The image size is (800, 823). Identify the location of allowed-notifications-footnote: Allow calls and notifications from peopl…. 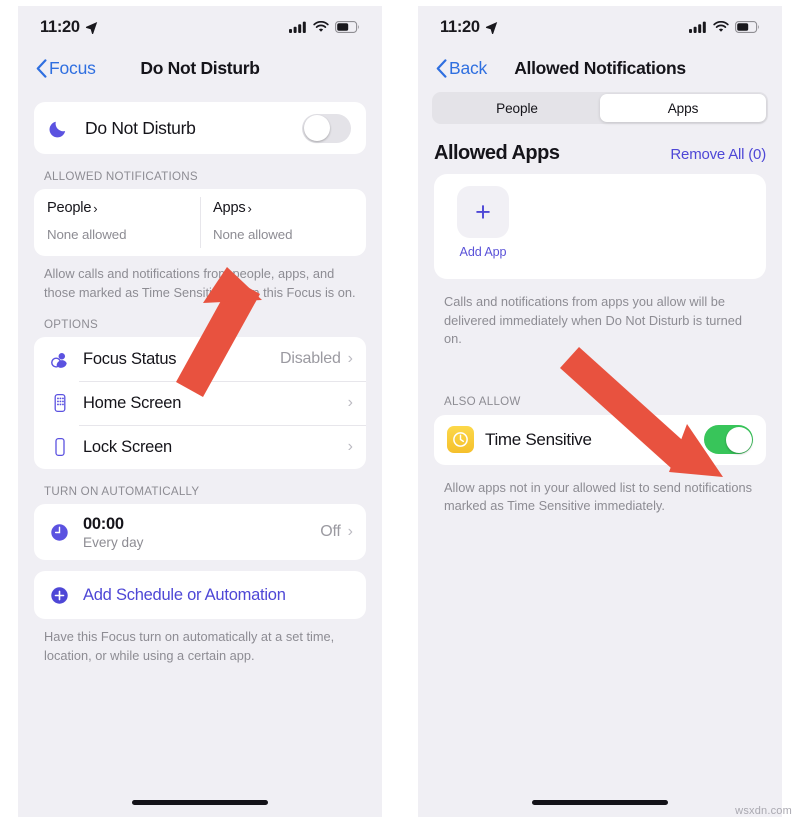
(200, 283).